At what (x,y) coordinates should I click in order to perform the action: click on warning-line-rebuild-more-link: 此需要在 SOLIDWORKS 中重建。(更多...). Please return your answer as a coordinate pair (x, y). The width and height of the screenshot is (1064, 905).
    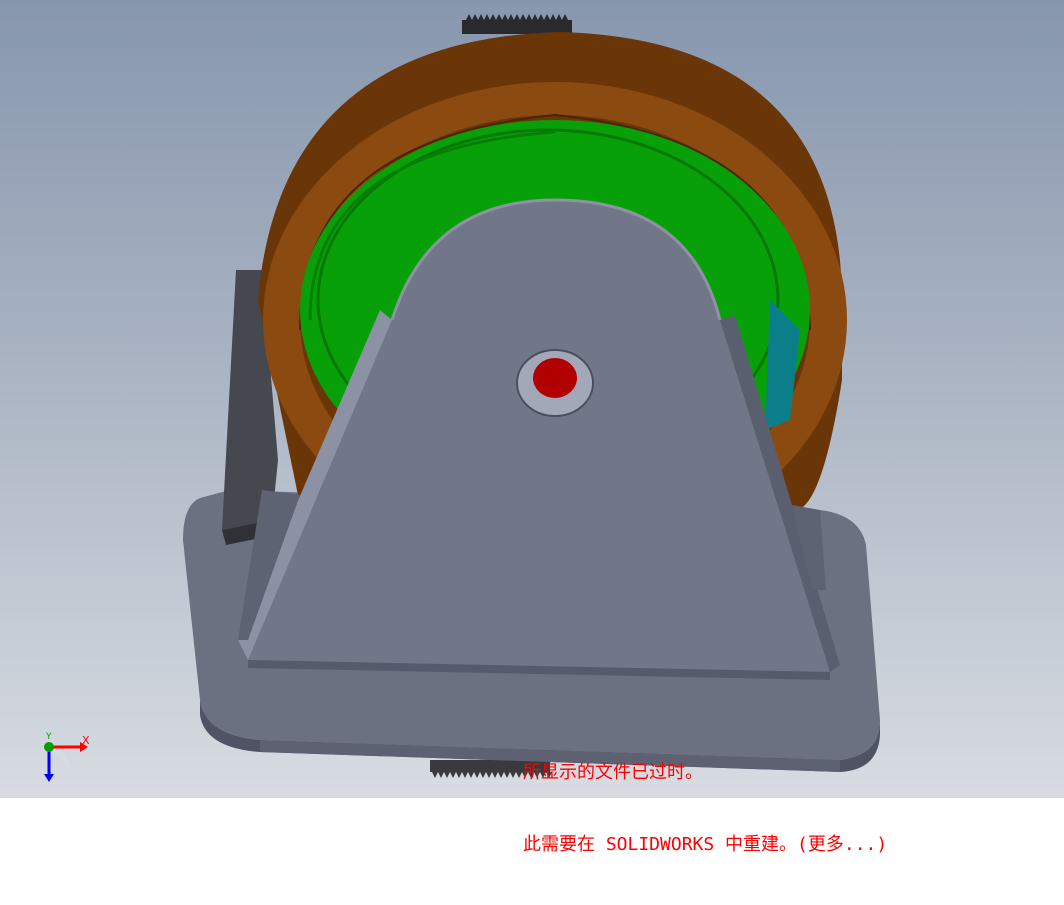
    Looking at the image, I should click on (705, 845).